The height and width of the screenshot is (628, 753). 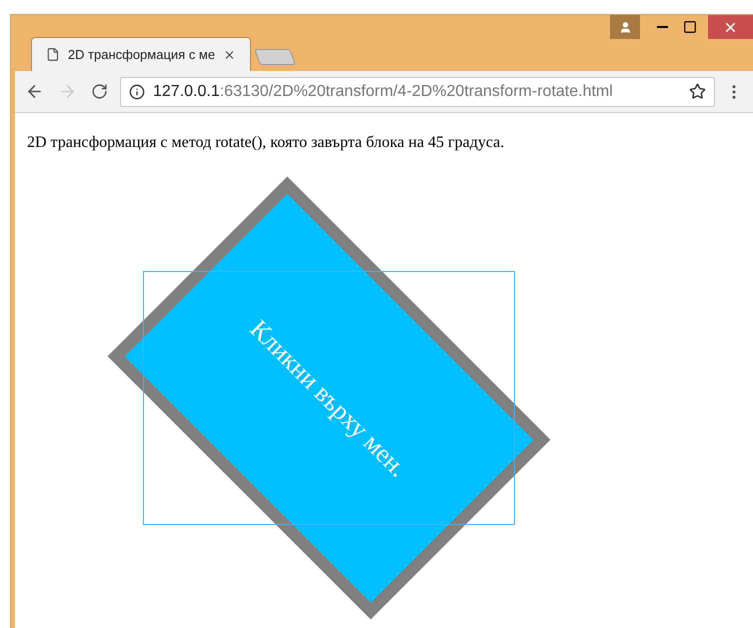 I want to click on browser-tab: 2D трансформация с ме, so click(x=141, y=54).